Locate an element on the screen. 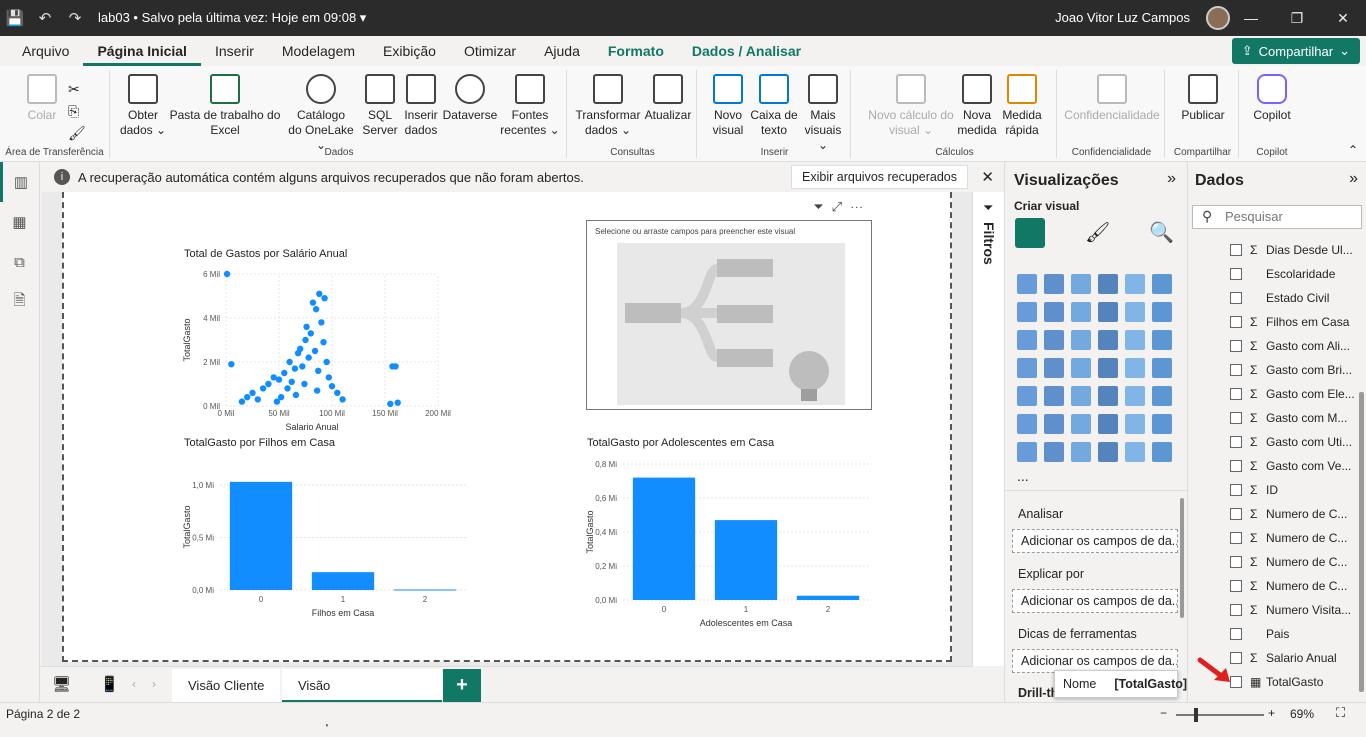  field-item: Σ Salario Anual is located at coordinates (1283, 658).